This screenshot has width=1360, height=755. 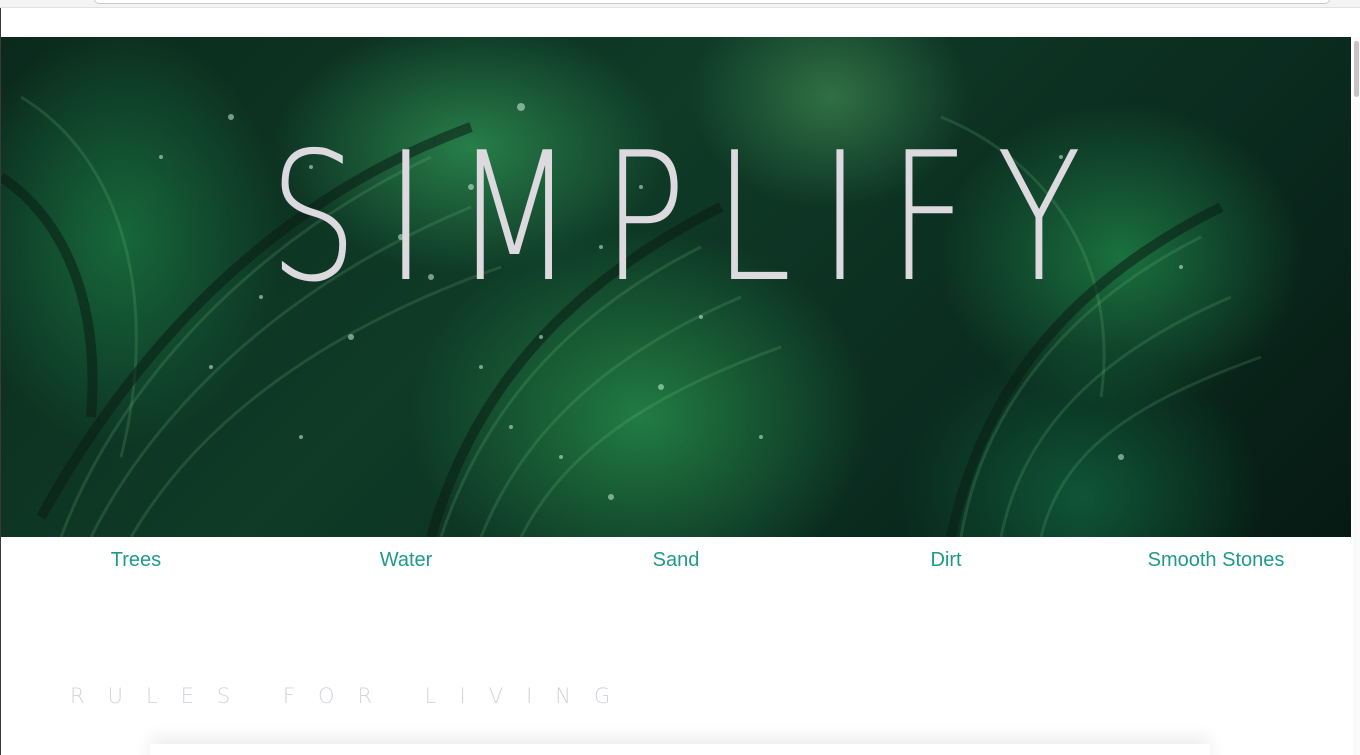 I want to click on nav-link-smooth-stones: Smooth Stones, so click(x=1216, y=562).